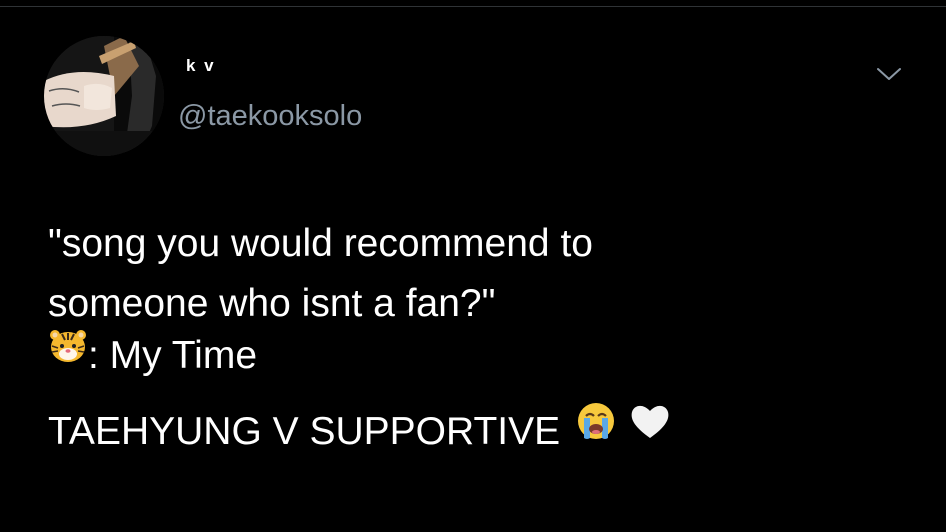 Image resolution: width=946 pixels, height=532 pixels. I want to click on tweet-line-2: someone who isnt a fan?", so click(272, 303).